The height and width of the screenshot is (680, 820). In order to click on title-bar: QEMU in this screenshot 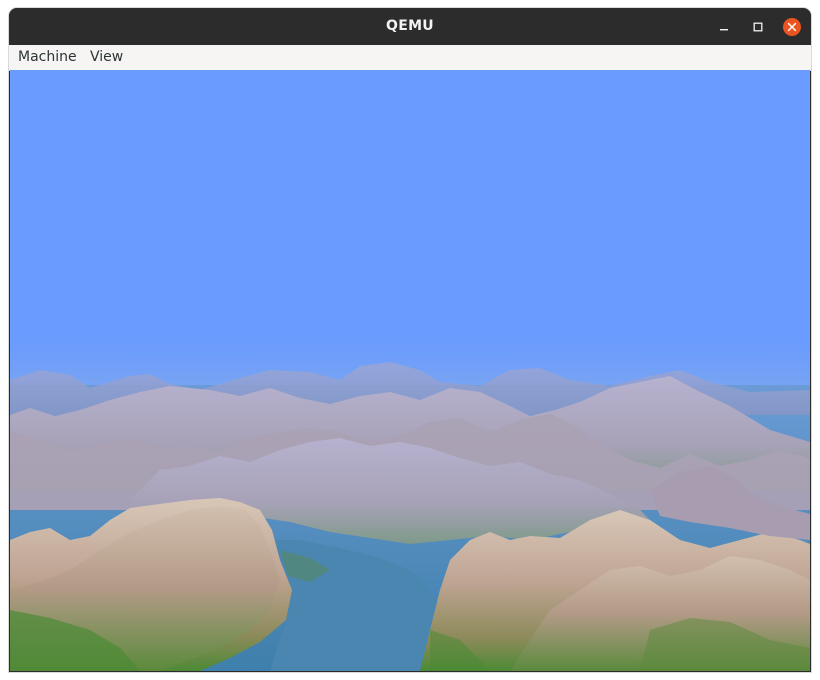, I will do `click(410, 26)`.